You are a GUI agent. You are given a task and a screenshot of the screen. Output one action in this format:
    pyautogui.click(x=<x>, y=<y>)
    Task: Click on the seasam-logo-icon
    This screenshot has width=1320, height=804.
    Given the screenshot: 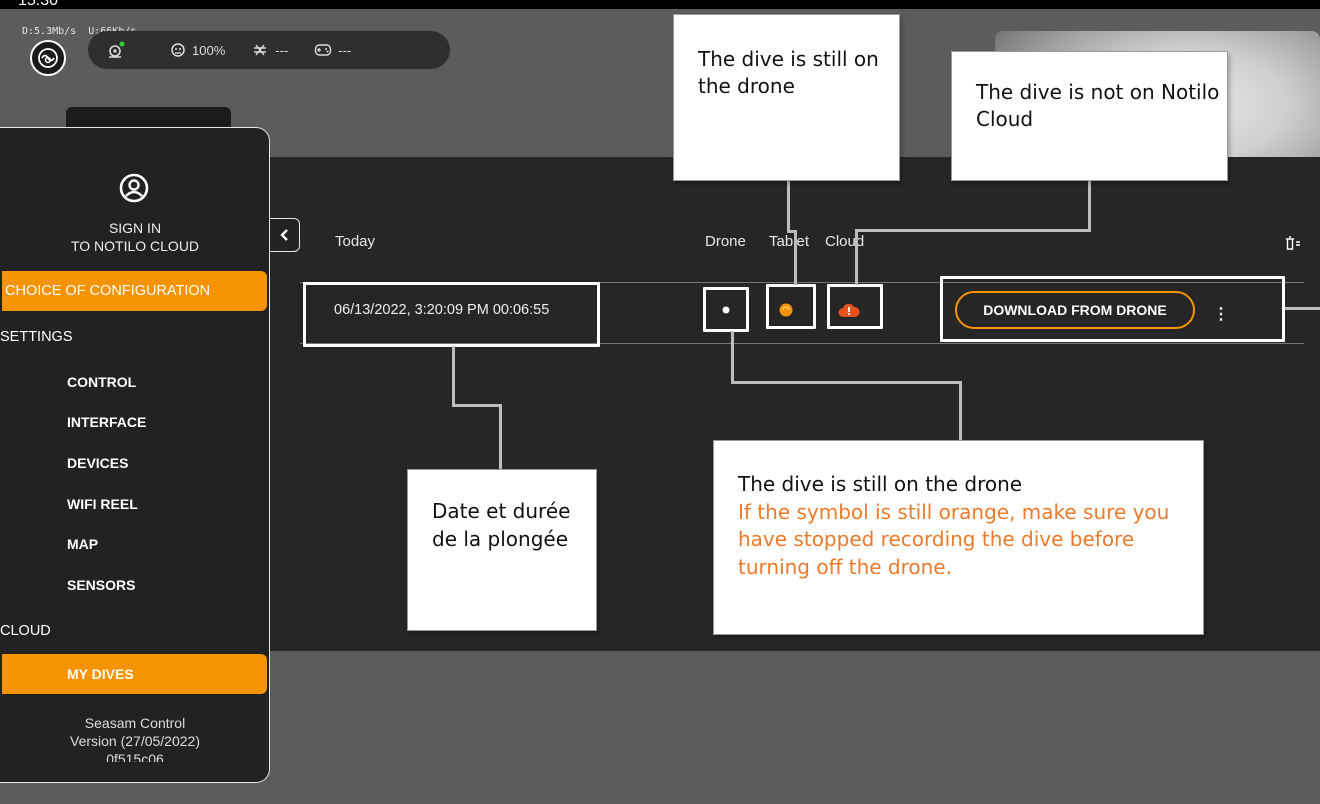 What is the action you would take?
    pyautogui.click(x=48, y=58)
    